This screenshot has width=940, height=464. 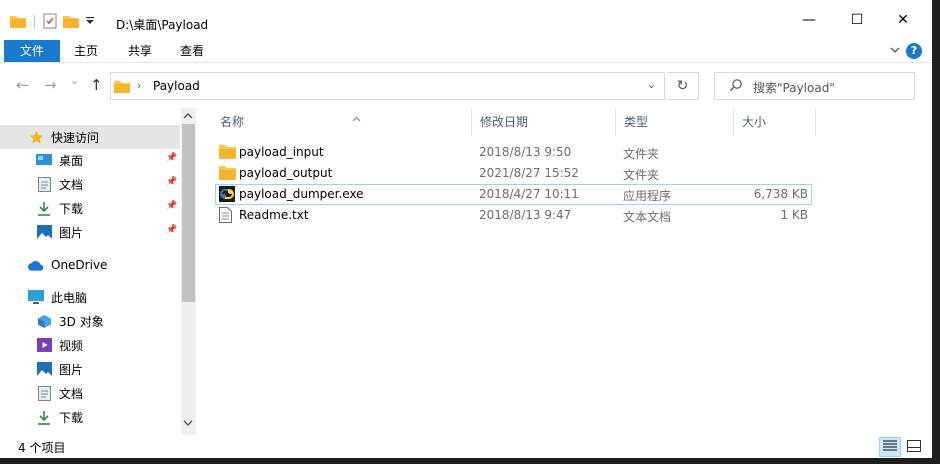 I want to click on sidebar-item-downloads-pc: 下载, so click(x=90, y=417).